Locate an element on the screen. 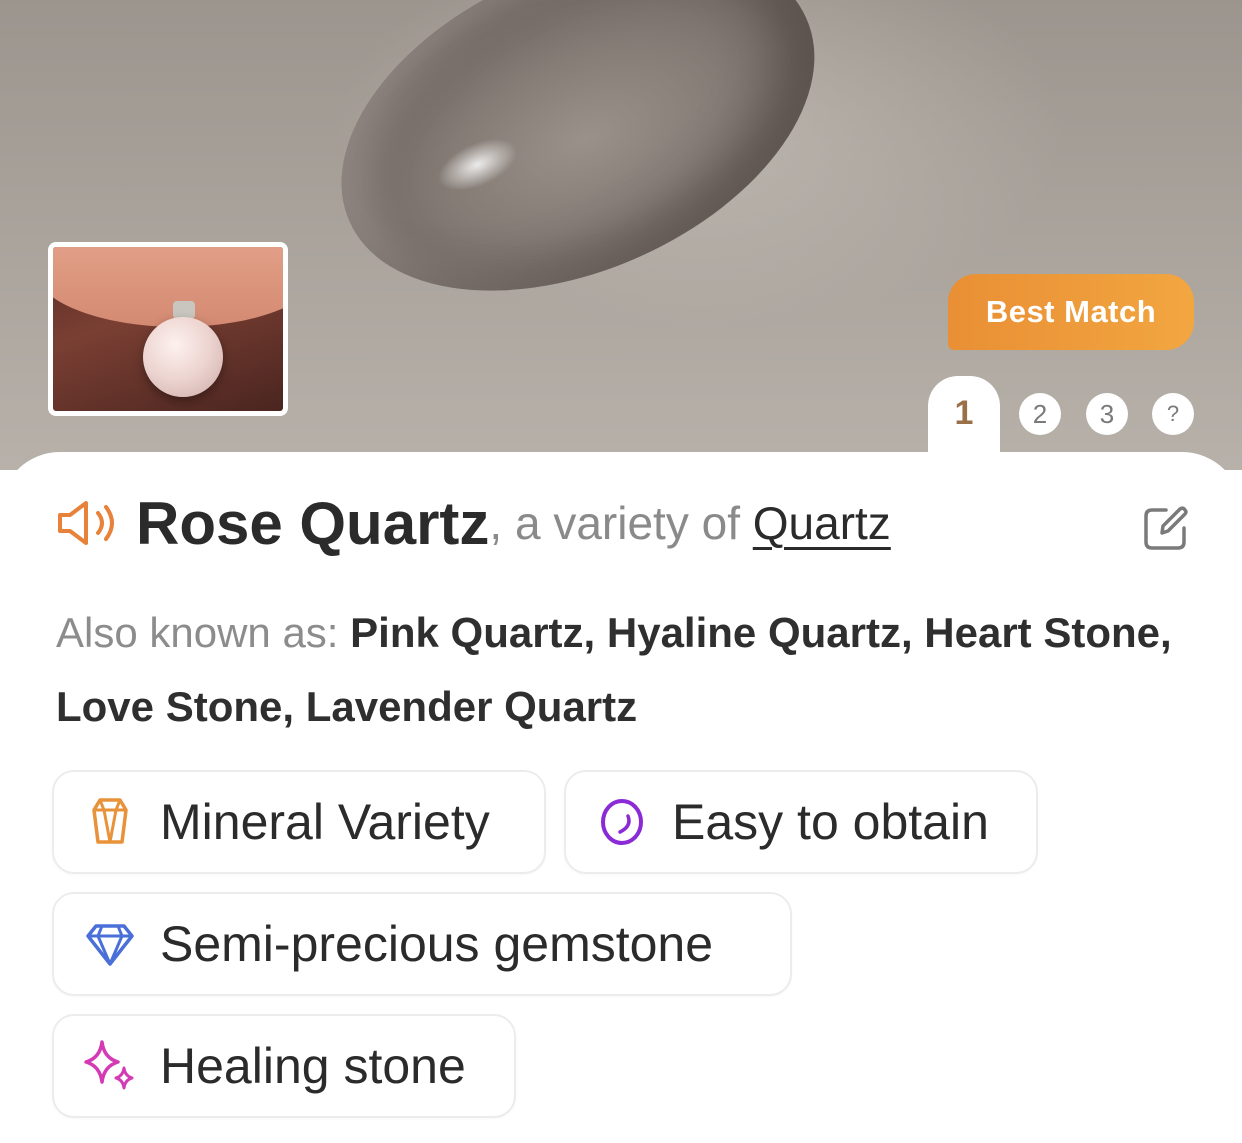 This screenshot has height=1143, width=1242. variety-text: , a variety of is located at coordinates (621, 523).